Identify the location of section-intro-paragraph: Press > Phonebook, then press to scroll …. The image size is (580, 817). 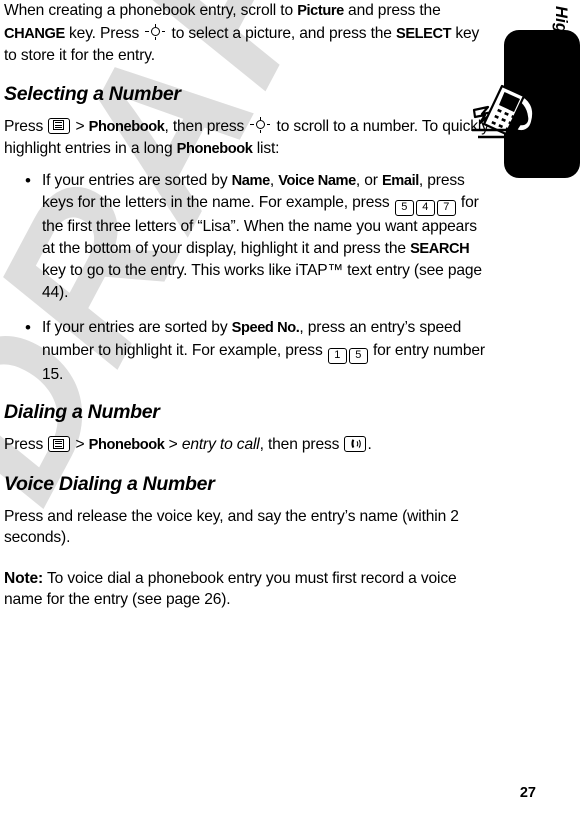
(248, 138).